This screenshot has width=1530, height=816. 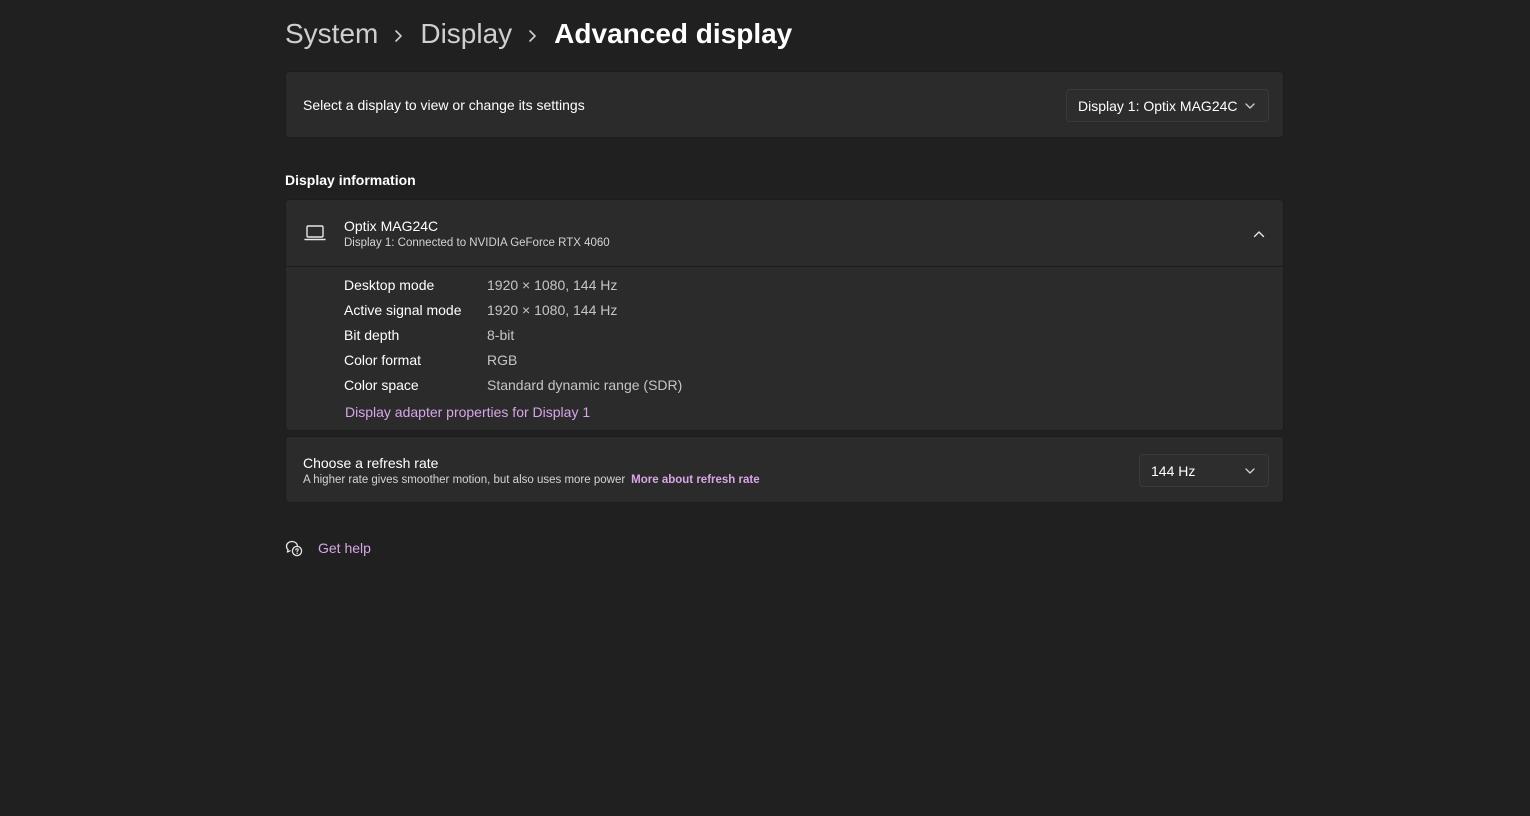 I want to click on breadcrumb: System Display Advanced display, so click(x=538, y=34).